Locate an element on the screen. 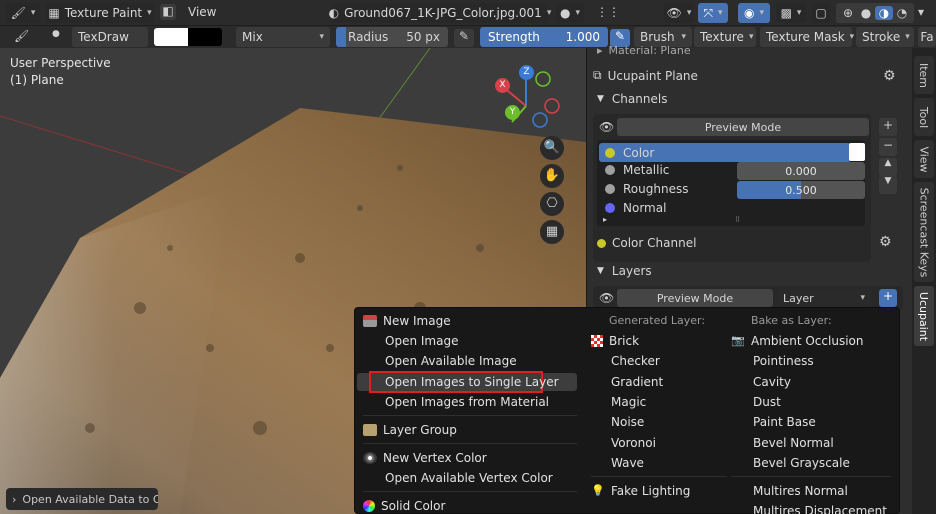 The height and width of the screenshot is (514, 936). roughness-value-field: 0.500 is located at coordinates (801, 190).